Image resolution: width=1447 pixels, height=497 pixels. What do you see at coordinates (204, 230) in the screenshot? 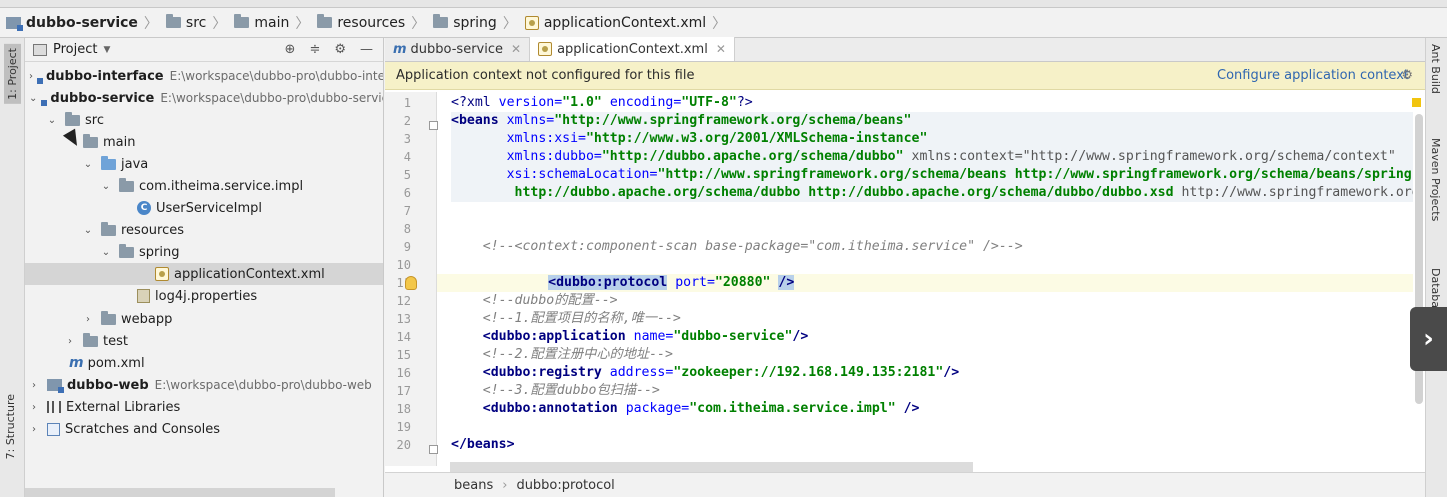
I see `tree-item-resources: ⌄ resources` at bounding box center [204, 230].